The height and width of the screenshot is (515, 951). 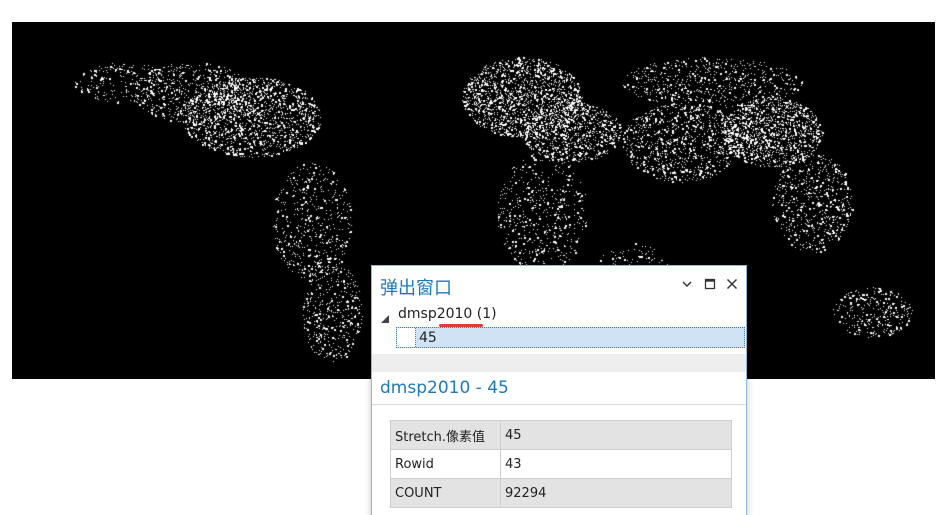 What do you see at coordinates (616, 435) in the screenshot?
I see `attribute-value: 45` at bounding box center [616, 435].